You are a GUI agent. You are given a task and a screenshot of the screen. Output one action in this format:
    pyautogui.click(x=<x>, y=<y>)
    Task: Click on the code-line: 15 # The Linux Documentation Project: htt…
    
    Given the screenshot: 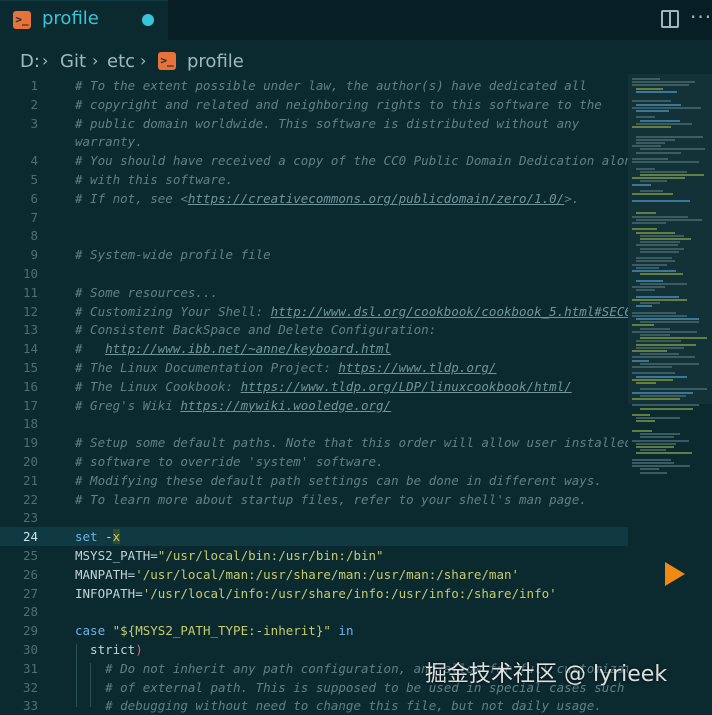 What is the action you would take?
    pyautogui.click(x=314, y=367)
    